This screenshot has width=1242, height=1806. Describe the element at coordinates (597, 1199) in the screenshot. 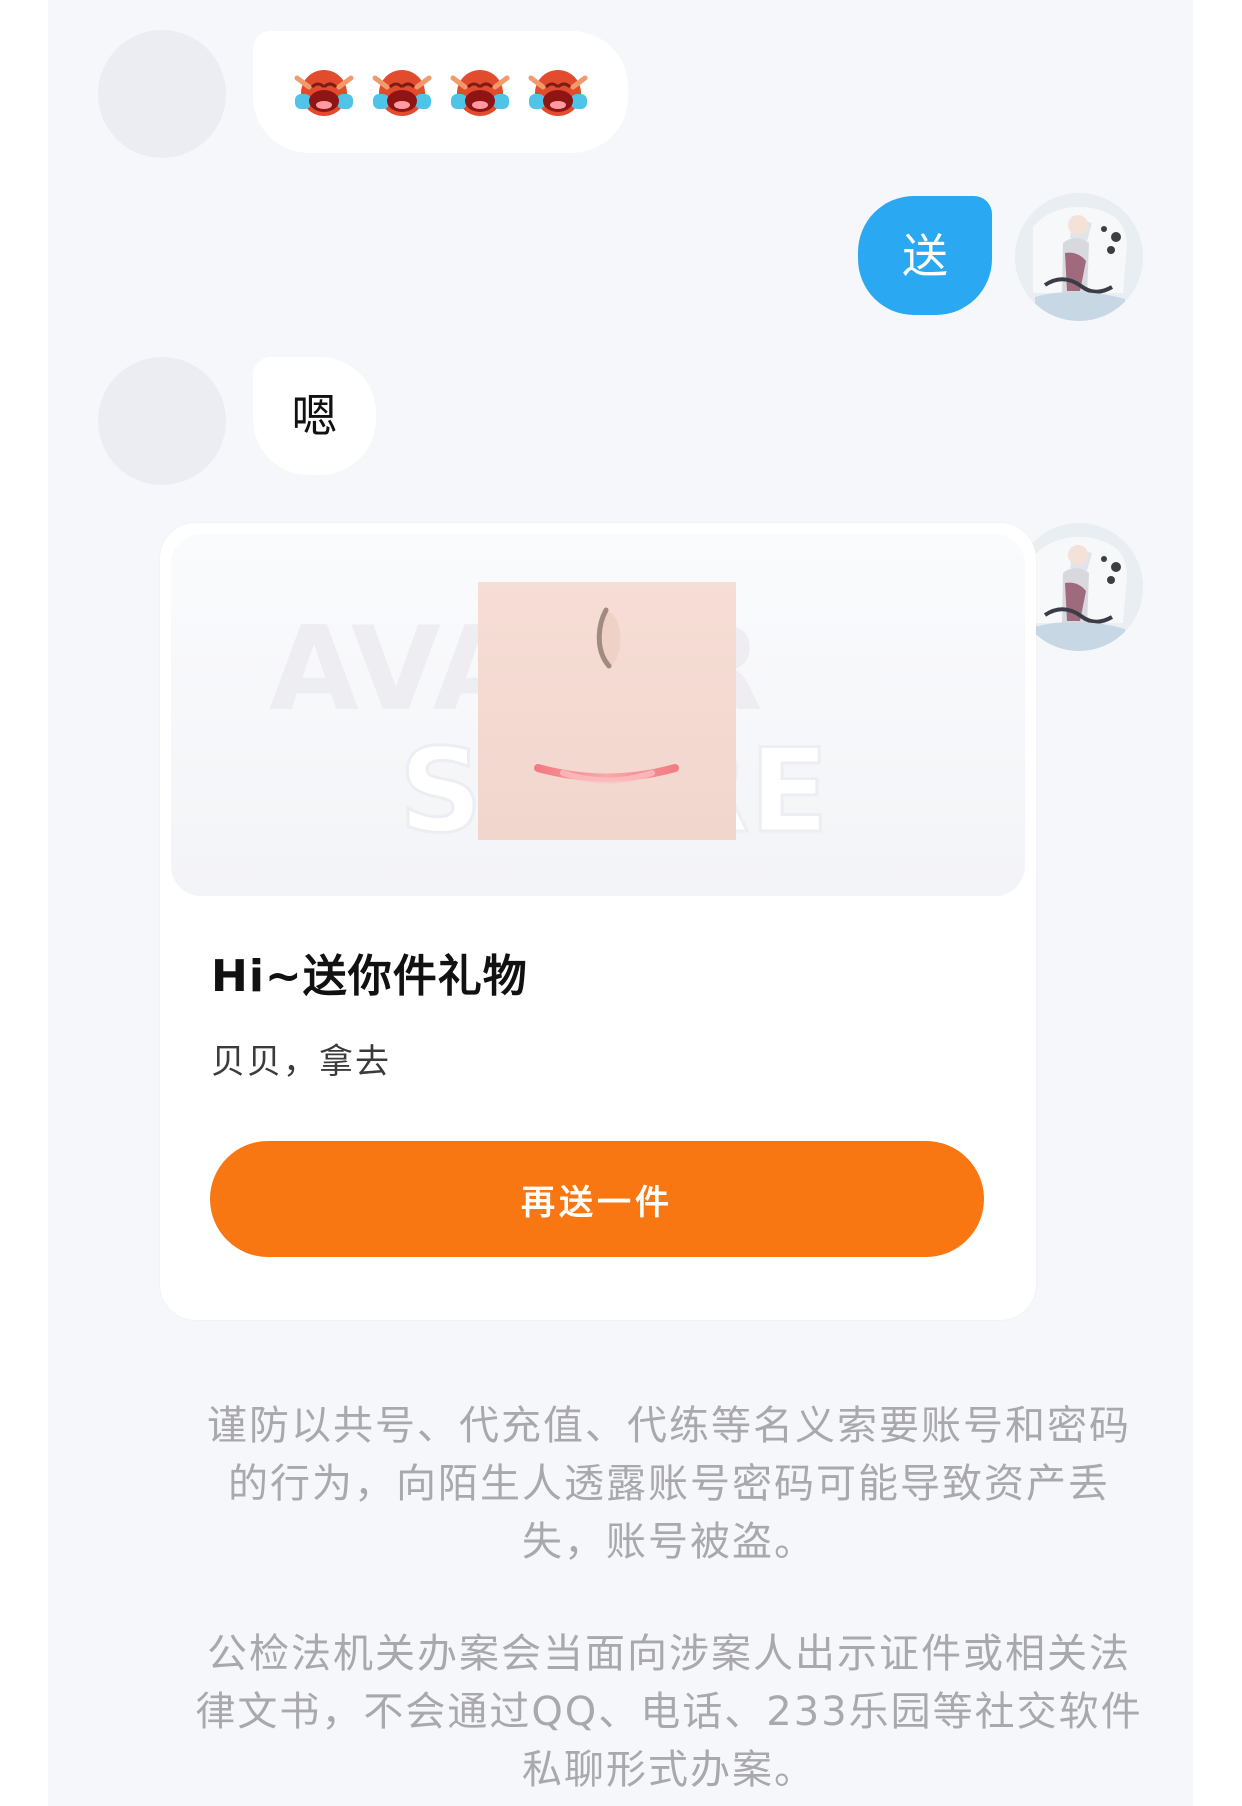

I see `resend-gift-button: 再送一件` at that location.